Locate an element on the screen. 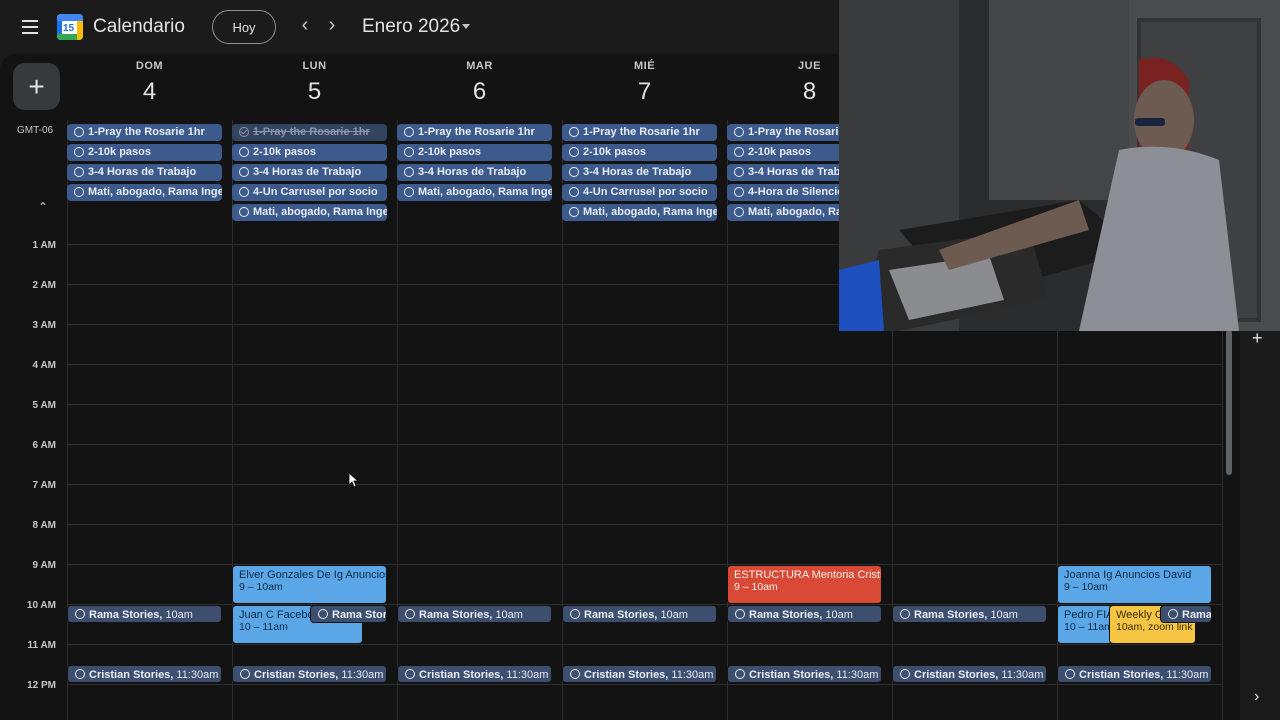 This screenshot has height=720, width=1280. day-number: 4 is located at coordinates (149, 92).